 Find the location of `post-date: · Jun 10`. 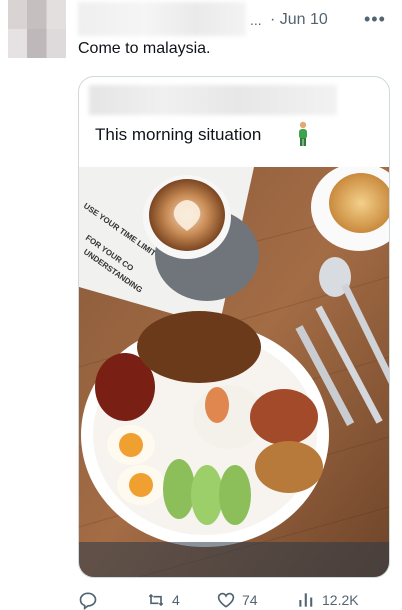

post-date: · Jun 10 is located at coordinates (299, 20).